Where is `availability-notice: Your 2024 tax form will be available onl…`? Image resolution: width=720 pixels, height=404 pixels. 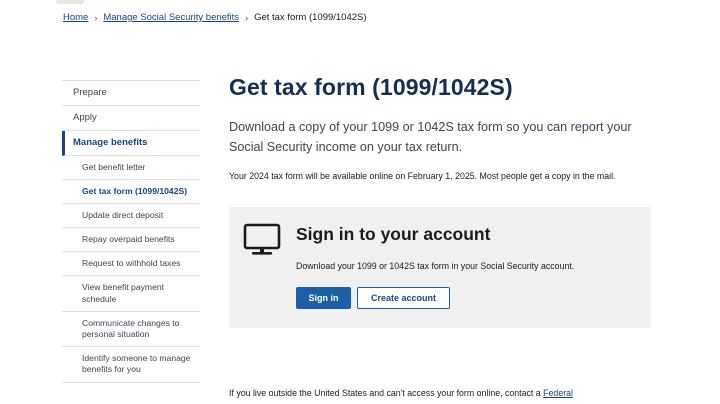 availability-notice: Your 2024 tax form will be available onl… is located at coordinates (422, 176).